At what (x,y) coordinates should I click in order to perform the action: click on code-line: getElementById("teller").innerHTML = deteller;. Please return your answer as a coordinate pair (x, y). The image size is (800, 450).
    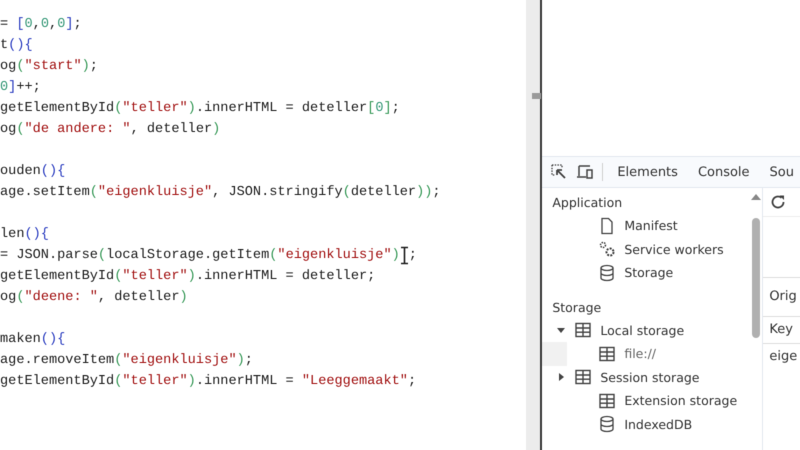
    Looking at the image, I should click on (188, 277).